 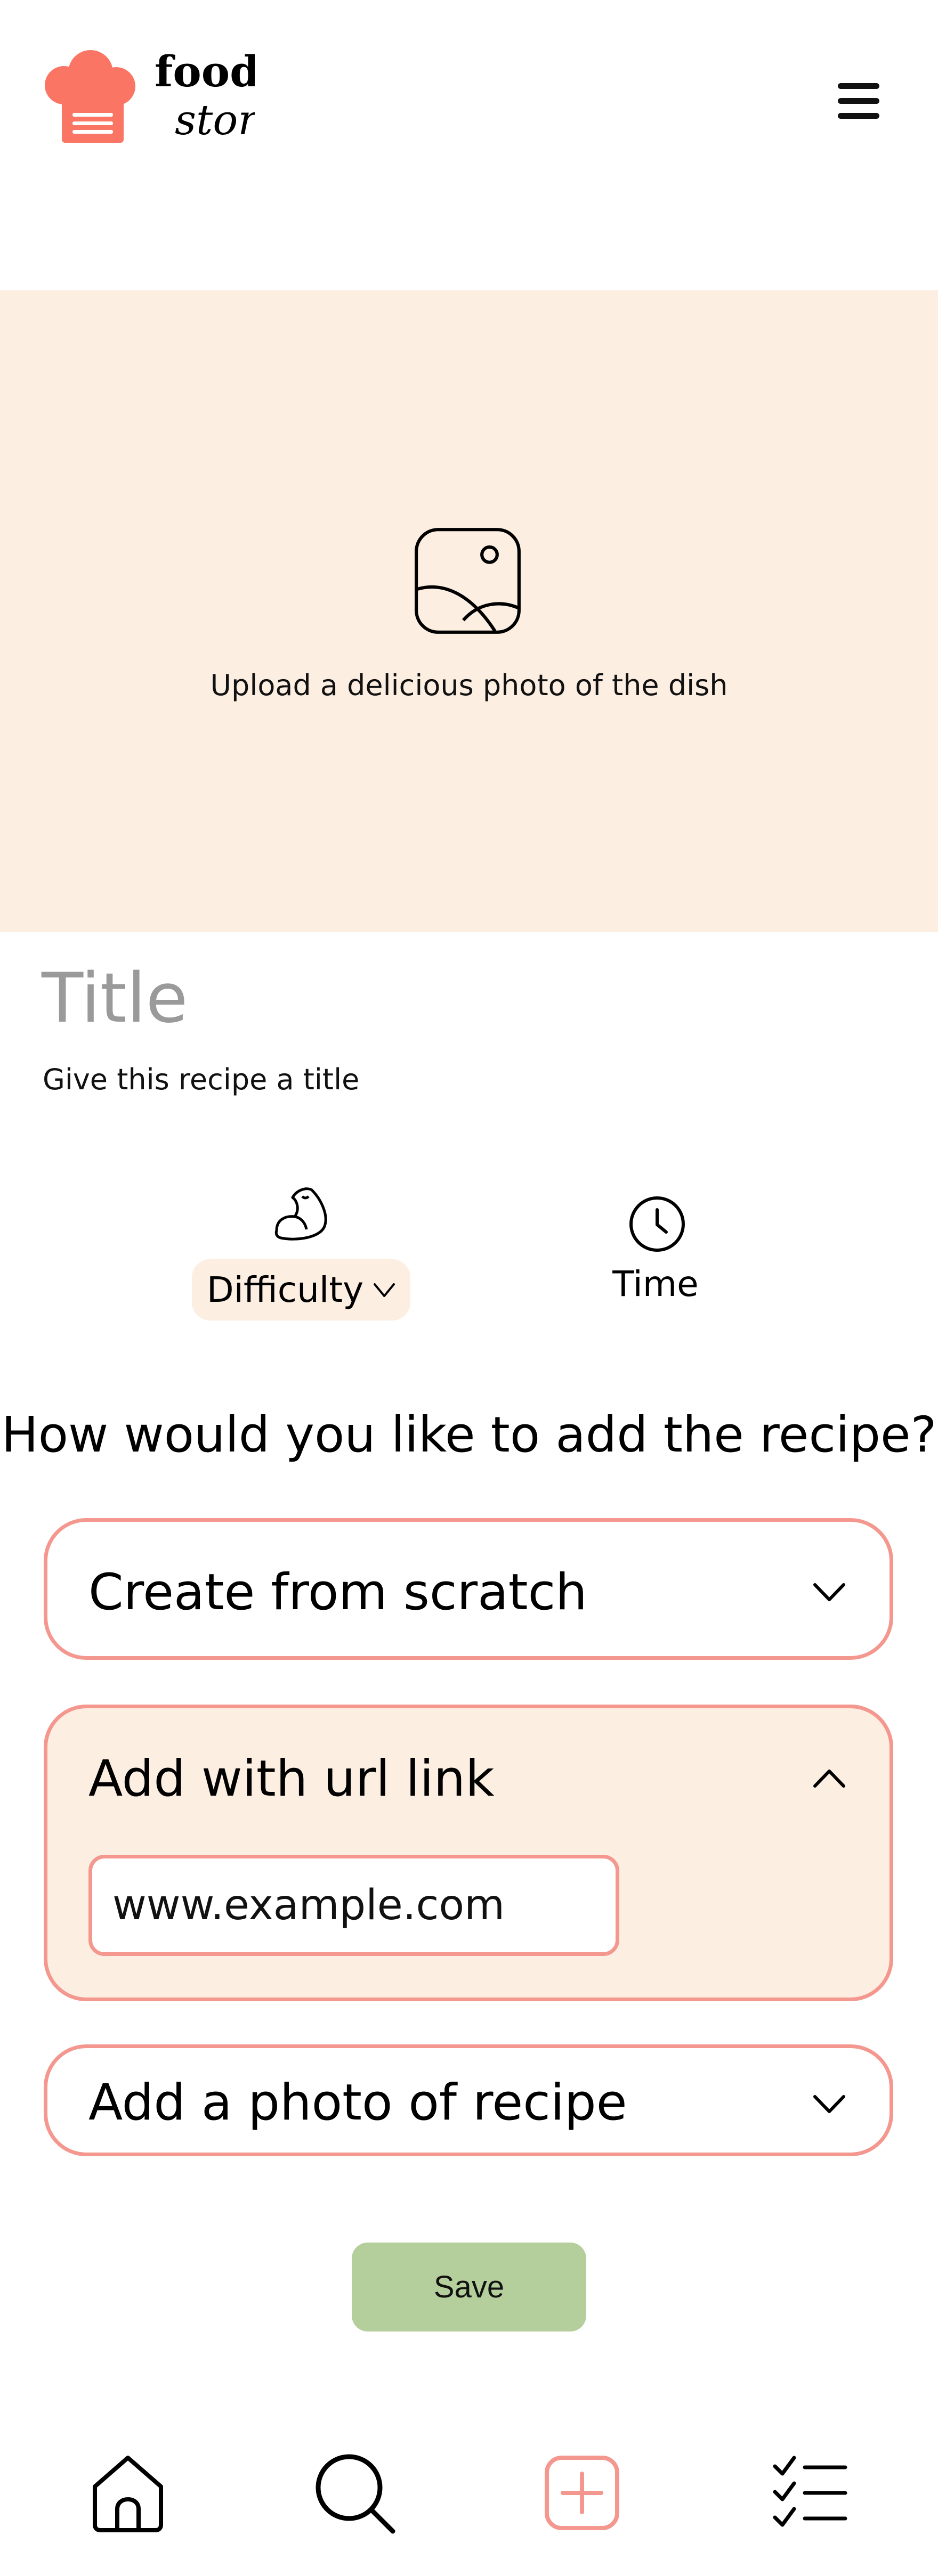 I want to click on option-label: Create from scratch, so click(x=337, y=1592).